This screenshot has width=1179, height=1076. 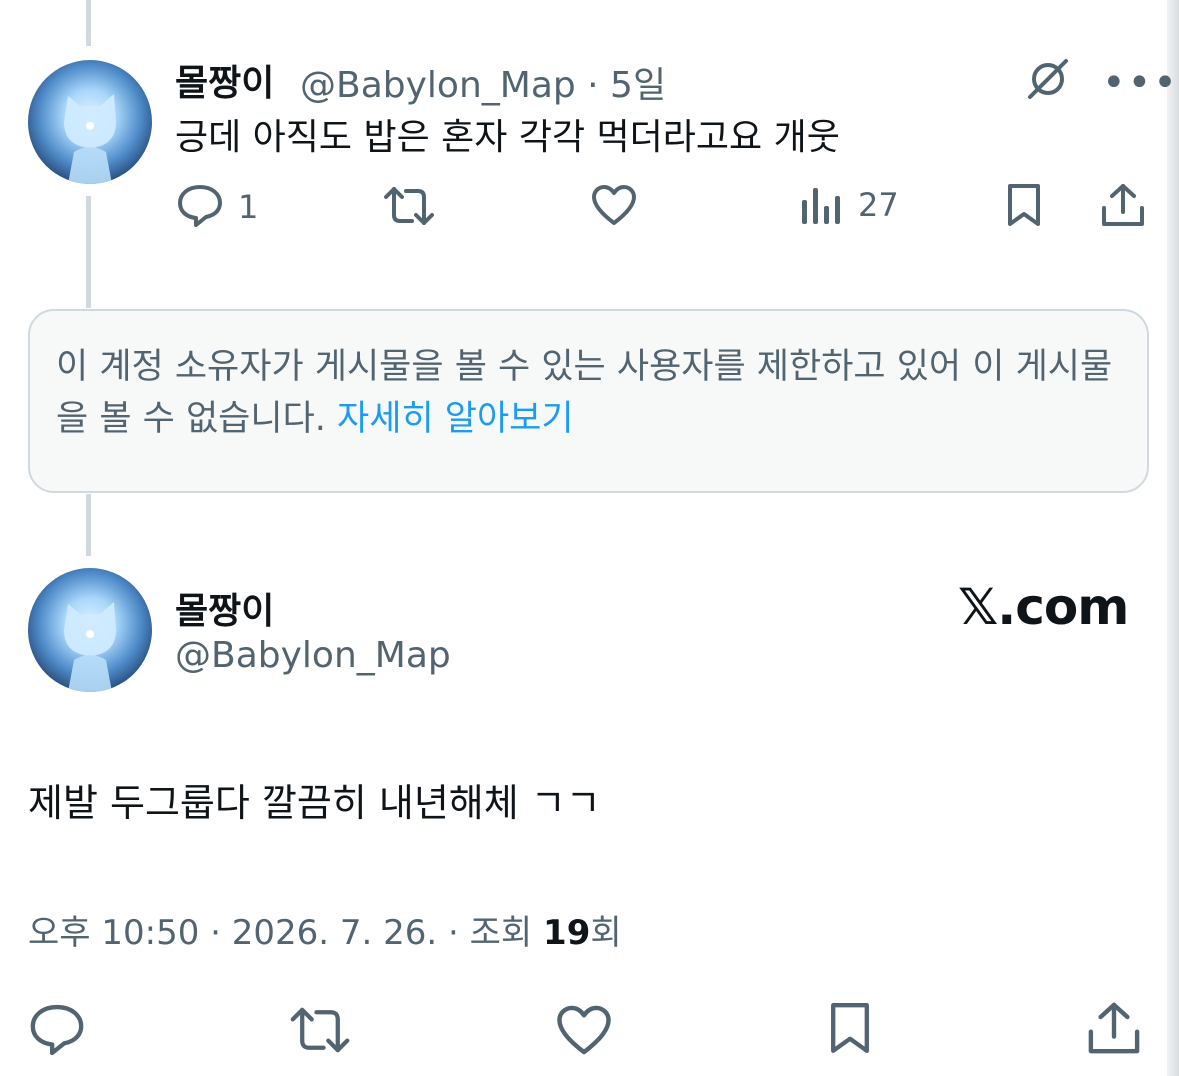 I want to click on views-icon, so click(x=821, y=206).